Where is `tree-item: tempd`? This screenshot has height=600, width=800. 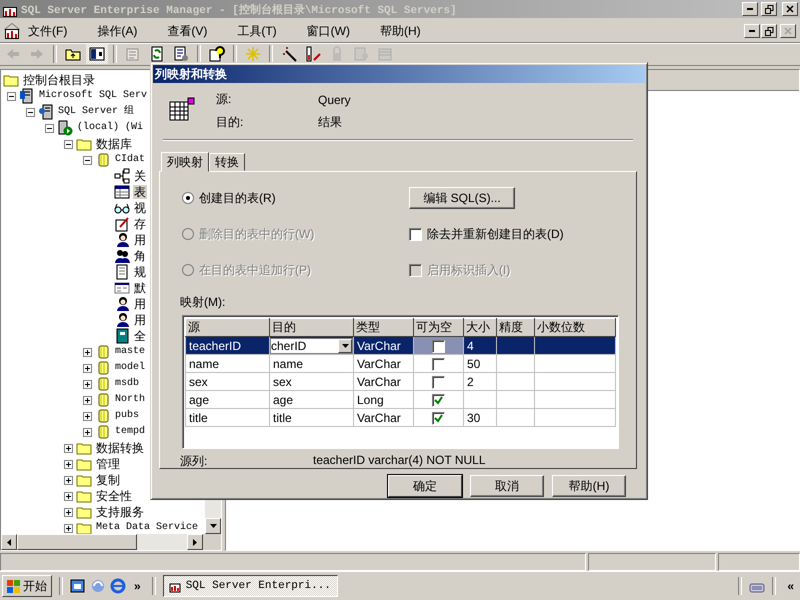
tree-item: tempd is located at coordinates (130, 432).